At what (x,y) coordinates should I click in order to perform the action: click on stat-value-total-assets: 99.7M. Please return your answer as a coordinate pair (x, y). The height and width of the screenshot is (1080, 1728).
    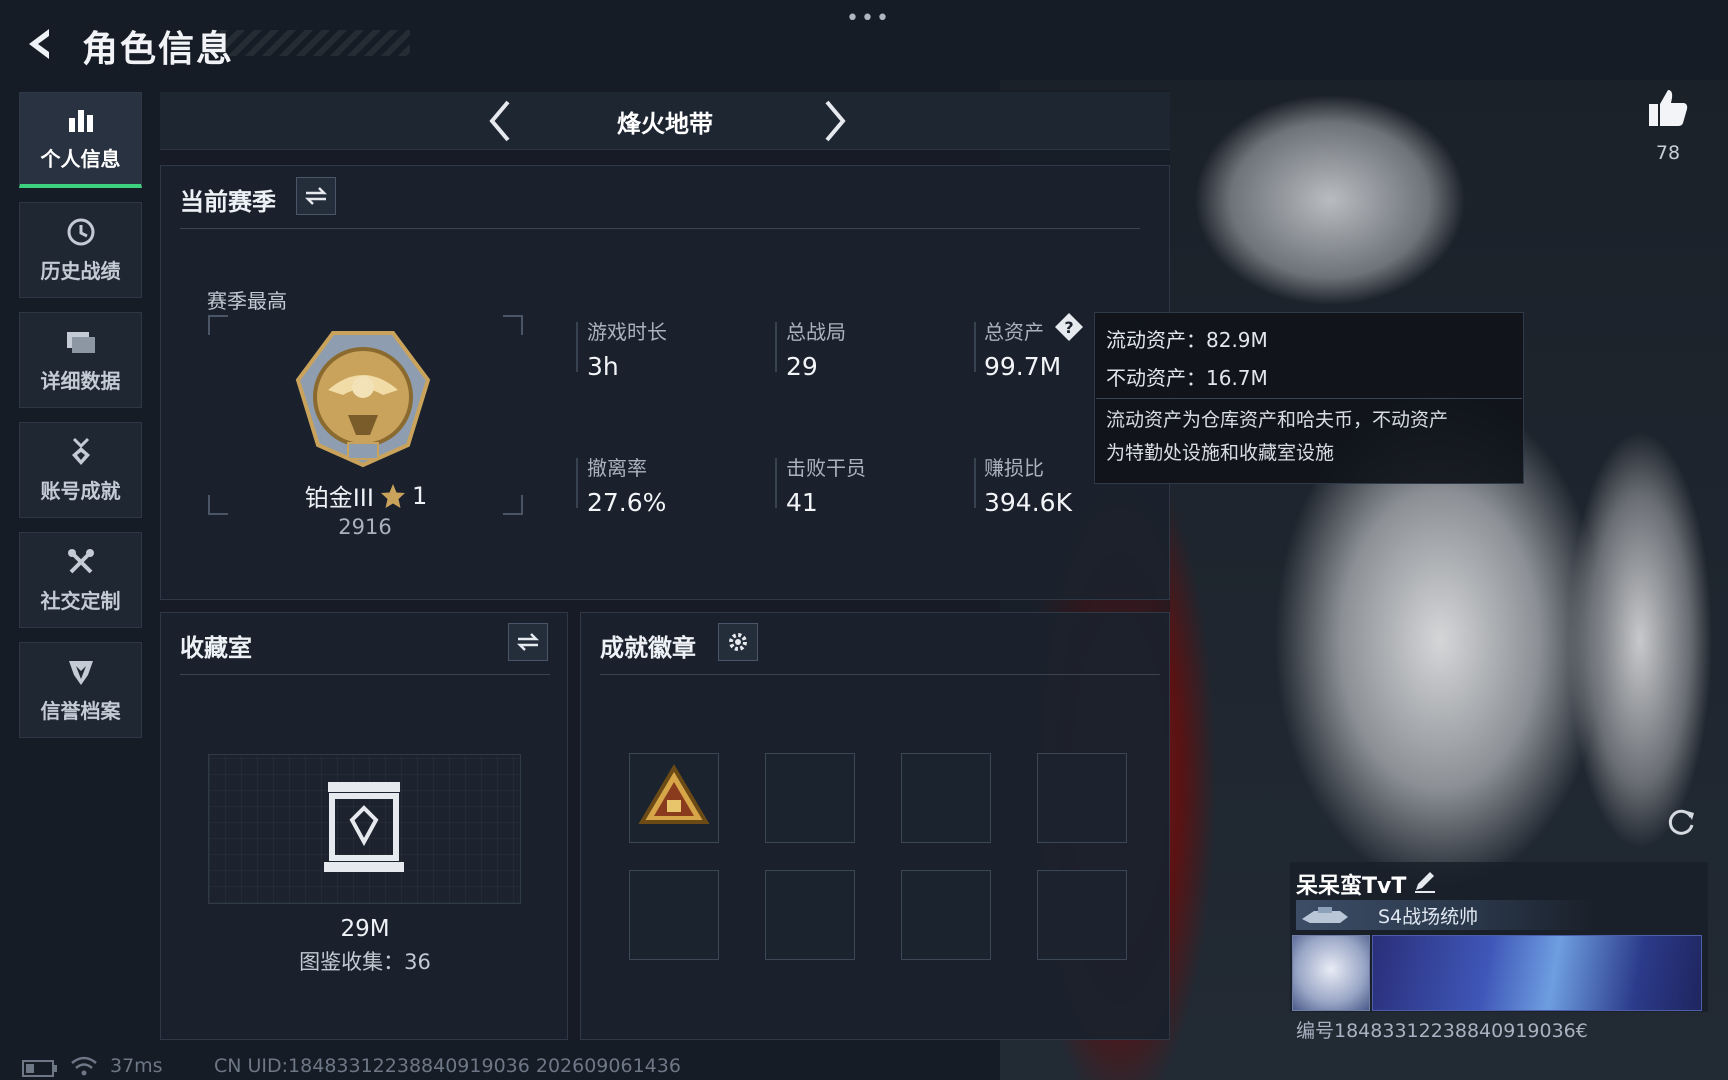
    Looking at the image, I should click on (1023, 366).